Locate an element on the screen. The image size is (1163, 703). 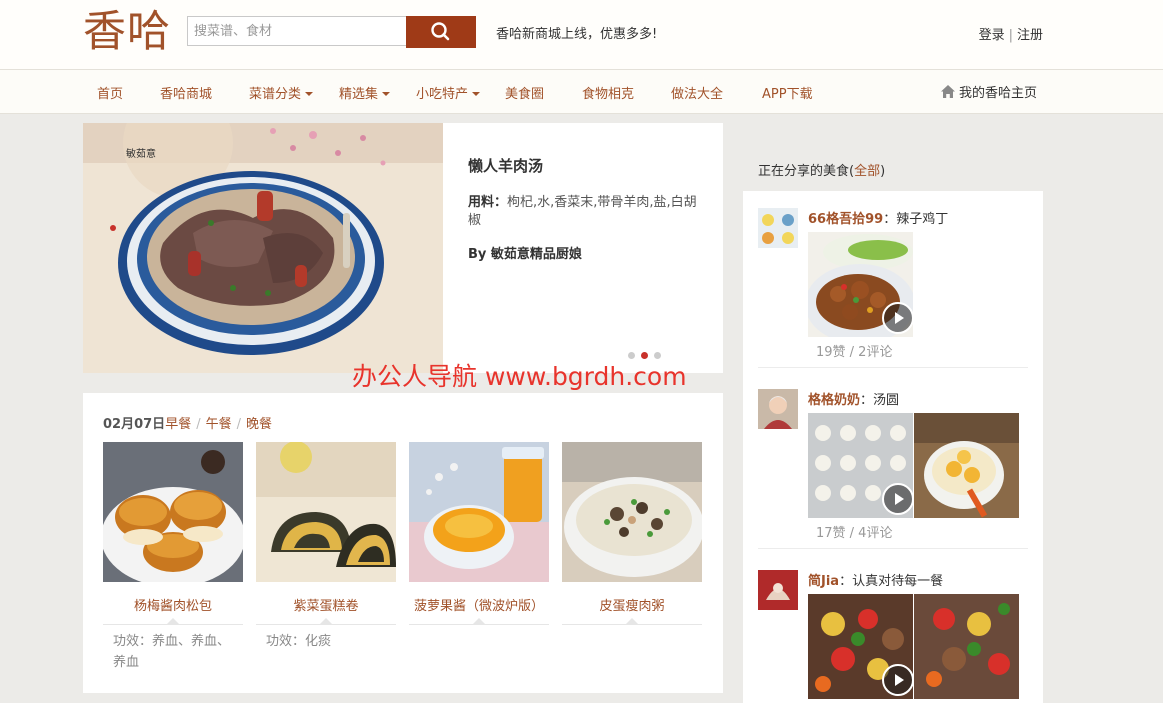
home-icon is located at coordinates (948, 91).